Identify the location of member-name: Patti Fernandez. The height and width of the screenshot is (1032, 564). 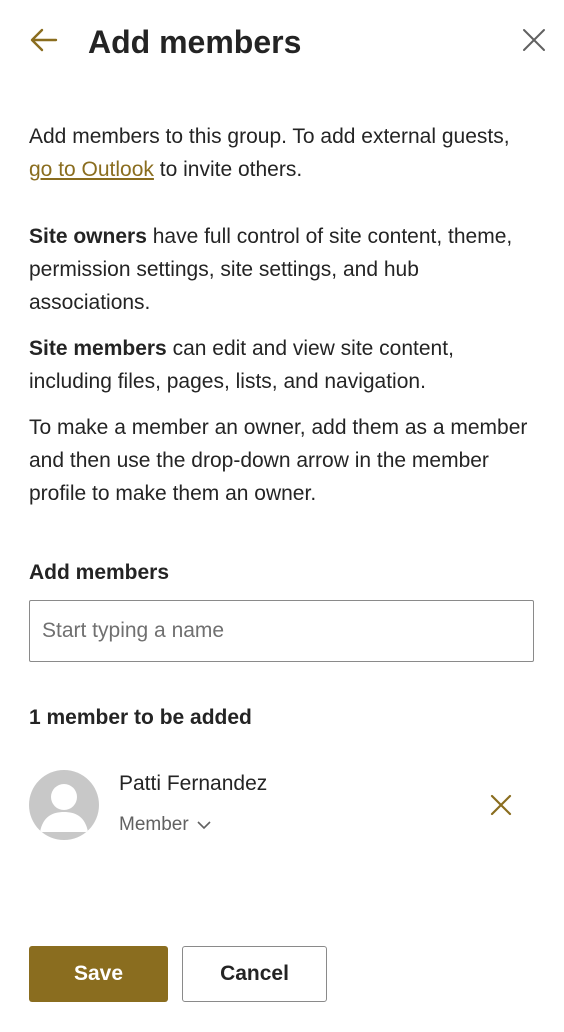
(193, 783).